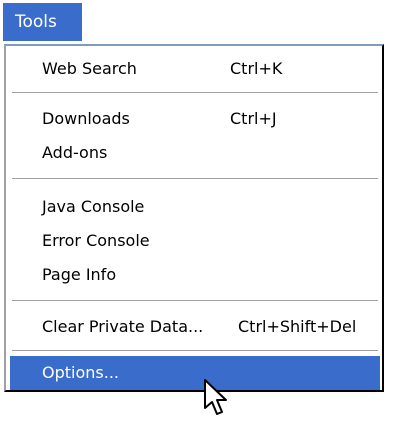 Image resolution: width=399 pixels, height=423 pixels. What do you see at coordinates (297, 326) in the screenshot?
I see `menu-item-shortcut: Ctrl+Shift+Del` at bounding box center [297, 326].